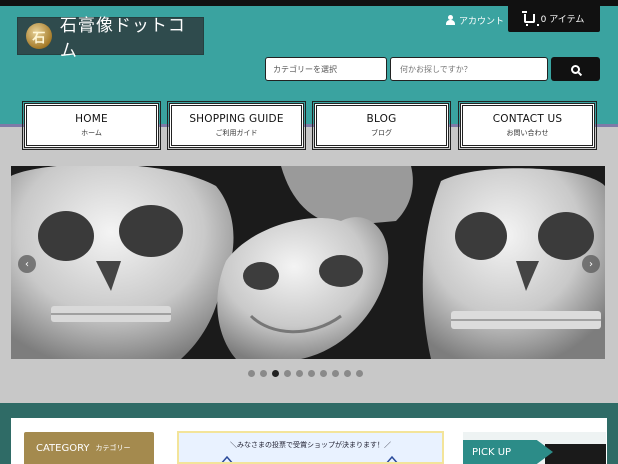 The height and width of the screenshot is (464, 618). I want to click on person-icon, so click(450, 20).